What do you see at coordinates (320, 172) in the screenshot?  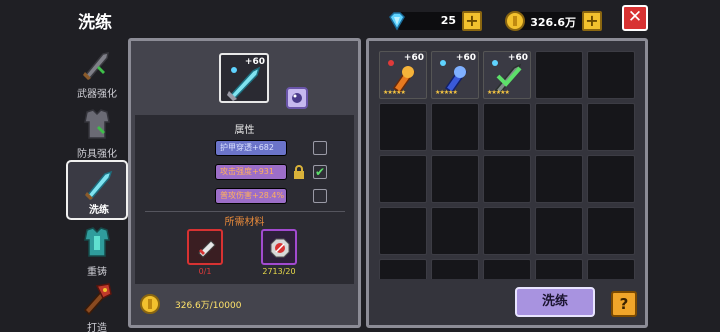 I see `attribute-lock-checkbox: ✔` at bounding box center [320, 172].